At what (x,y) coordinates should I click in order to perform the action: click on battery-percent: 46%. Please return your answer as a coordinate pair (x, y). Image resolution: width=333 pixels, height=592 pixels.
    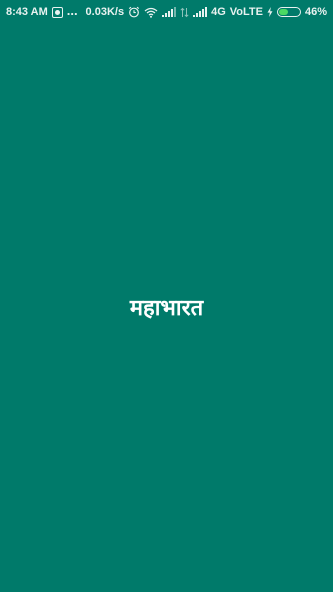
    Looking at the image, I should click on (315, 12).